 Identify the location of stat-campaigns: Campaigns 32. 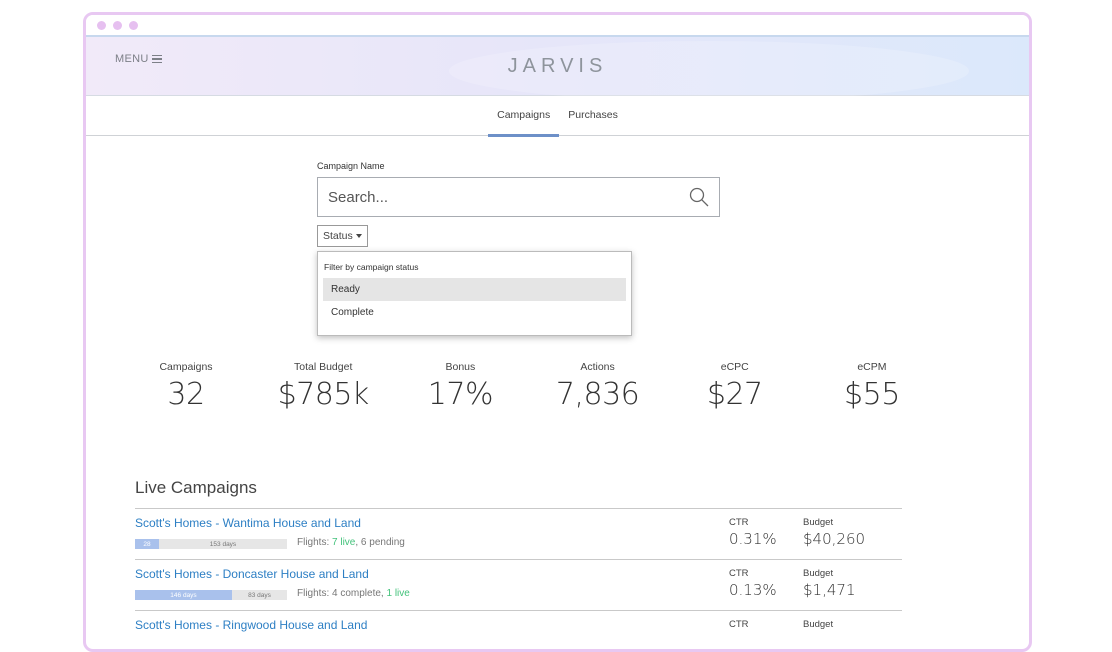
(186, 386).